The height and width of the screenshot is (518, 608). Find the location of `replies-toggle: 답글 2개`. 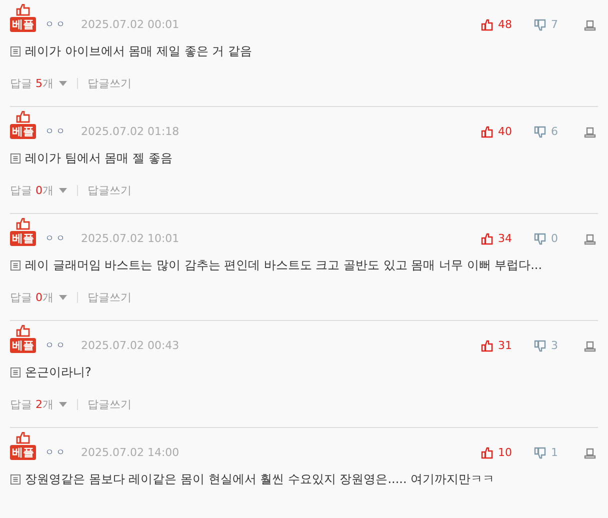

replies-toggle: 답글 2개 is located at coordinates (38, 404).